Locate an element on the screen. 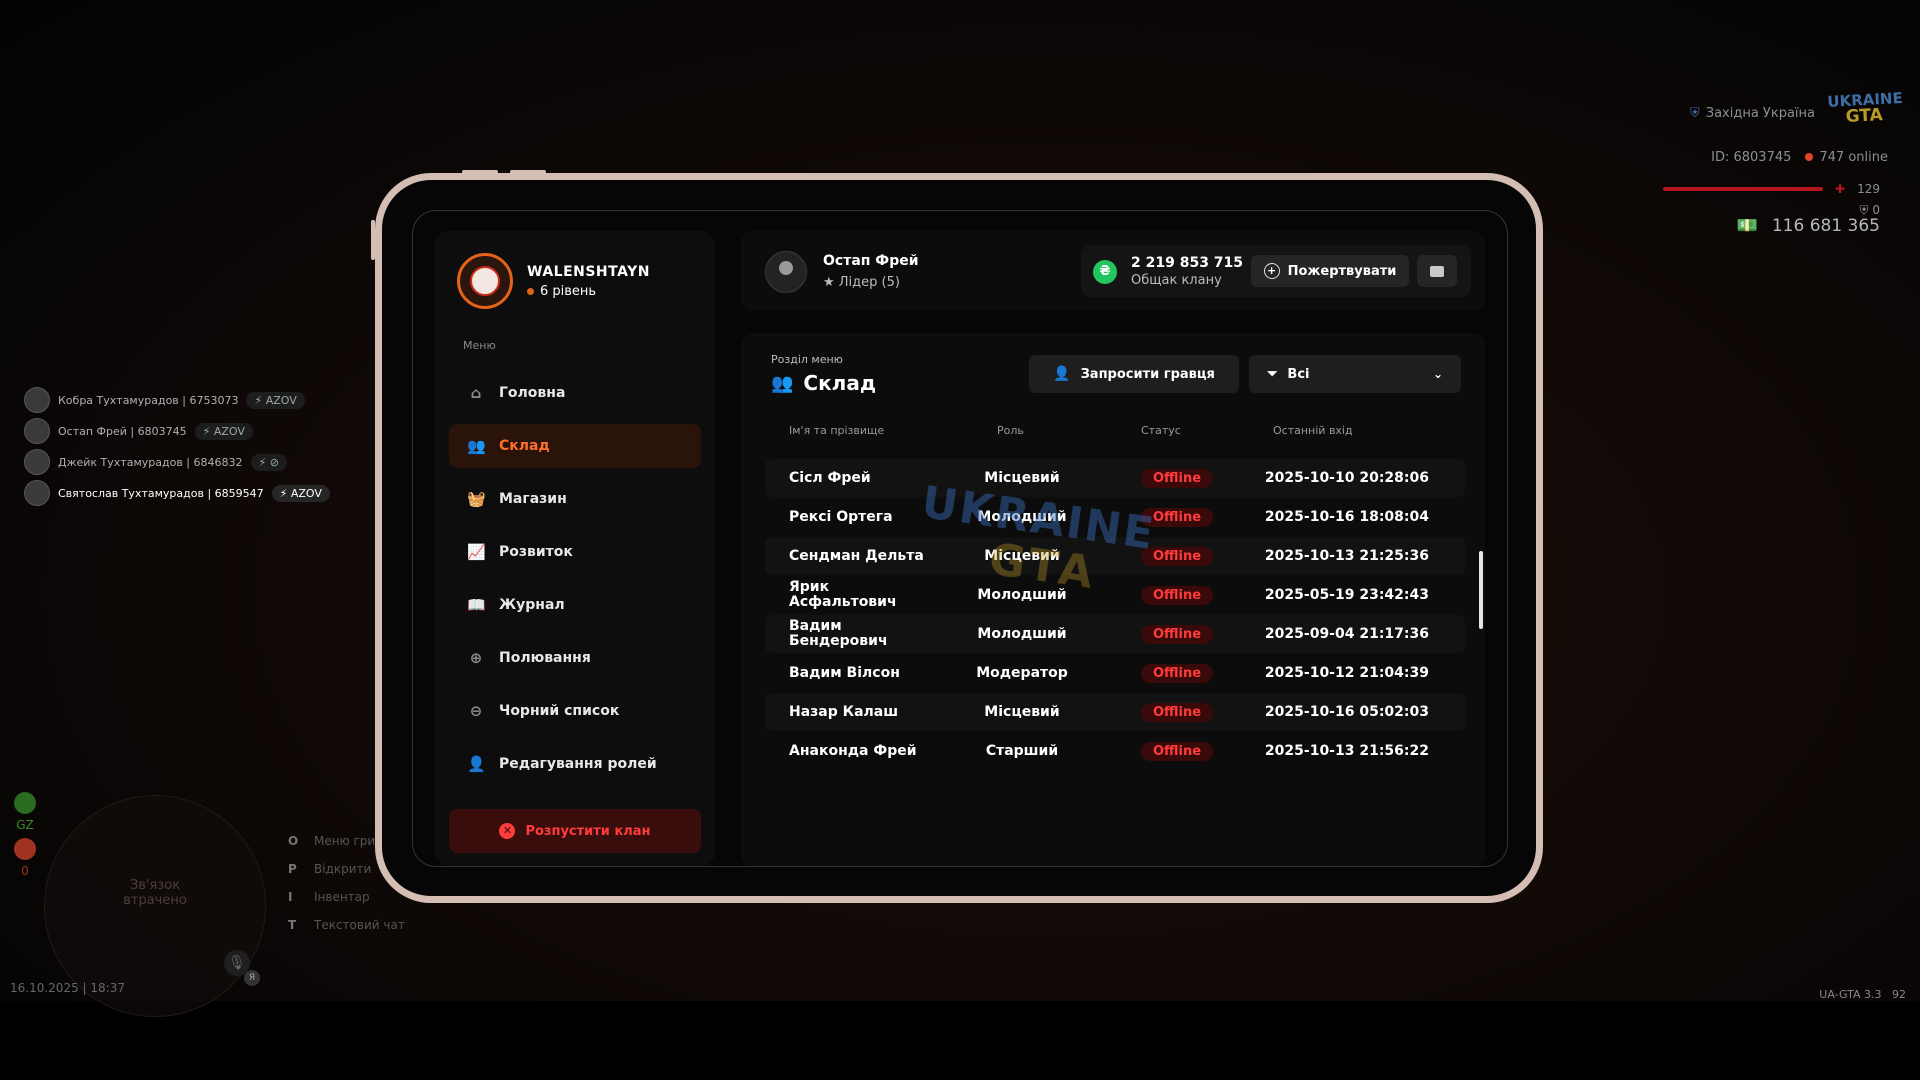 The image size is (1920, 1080). sidebar-item-6: ⊕ Полювання is located at coordinates (575, 658).